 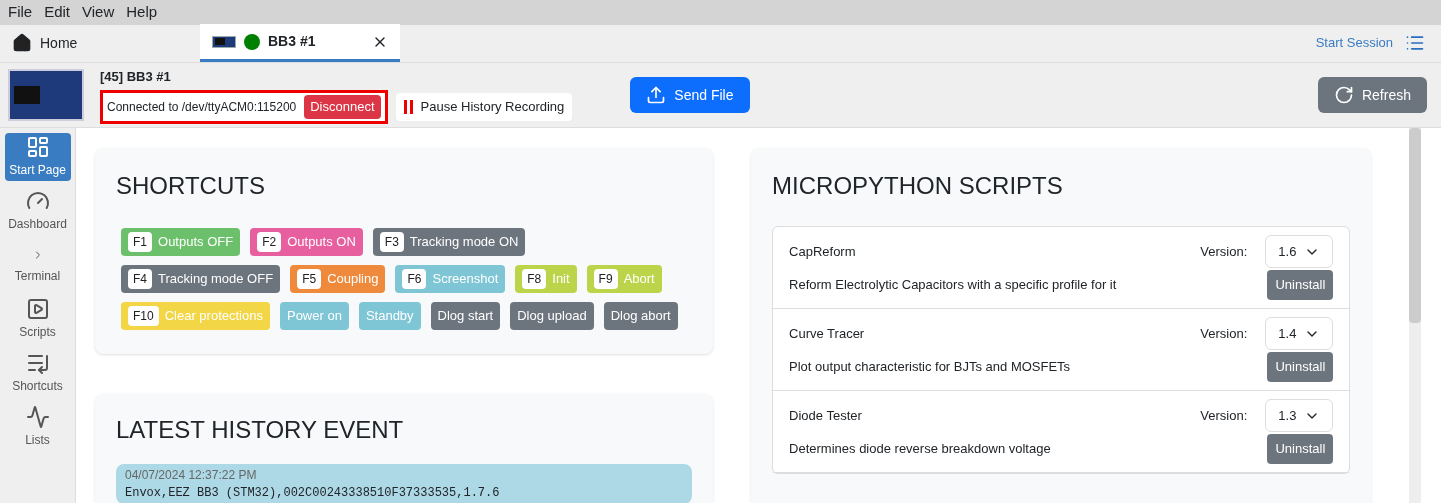 I want to click on sidebar-item: Terminal, so click(x=37, y=265).